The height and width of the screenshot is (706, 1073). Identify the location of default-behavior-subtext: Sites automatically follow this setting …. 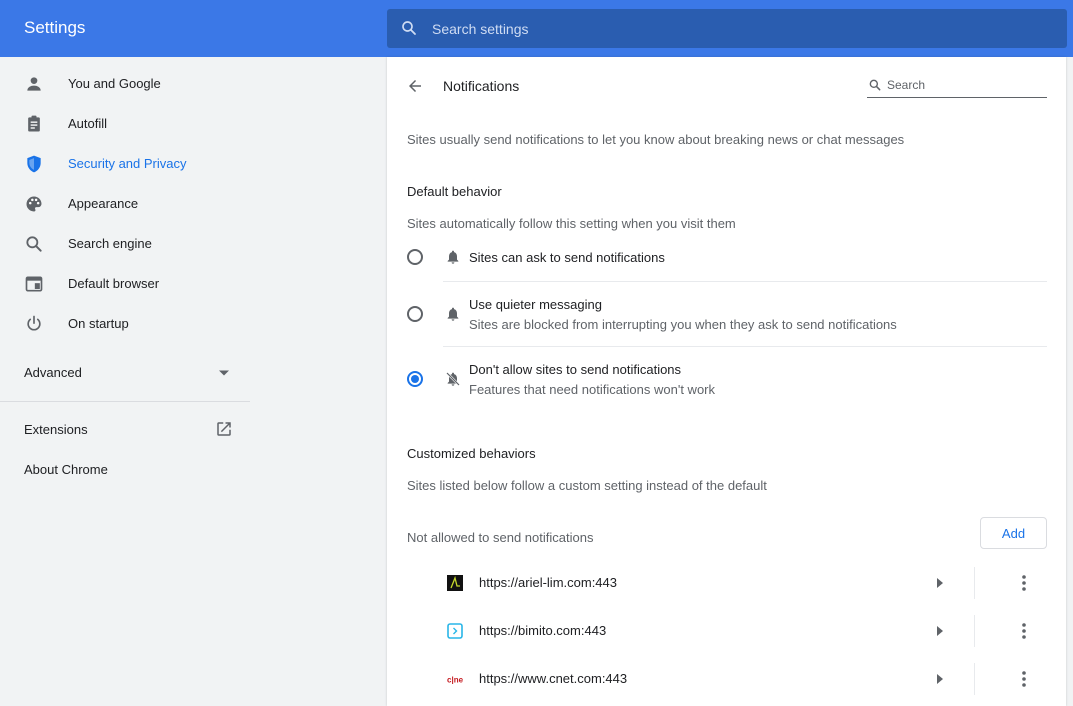
(571, 223).